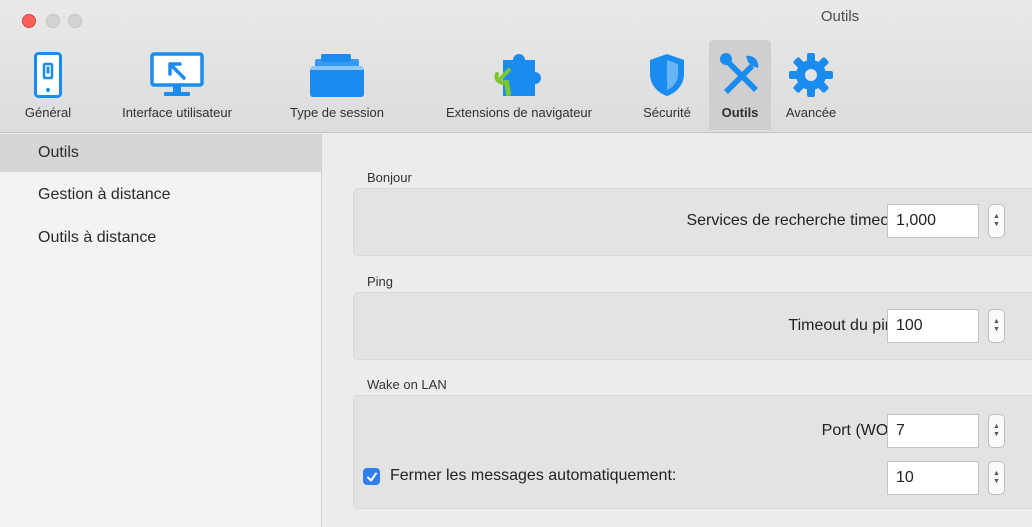  I want to click on bonjour-group: Services de recherche timeout: ▲▼, so click(692, 222).